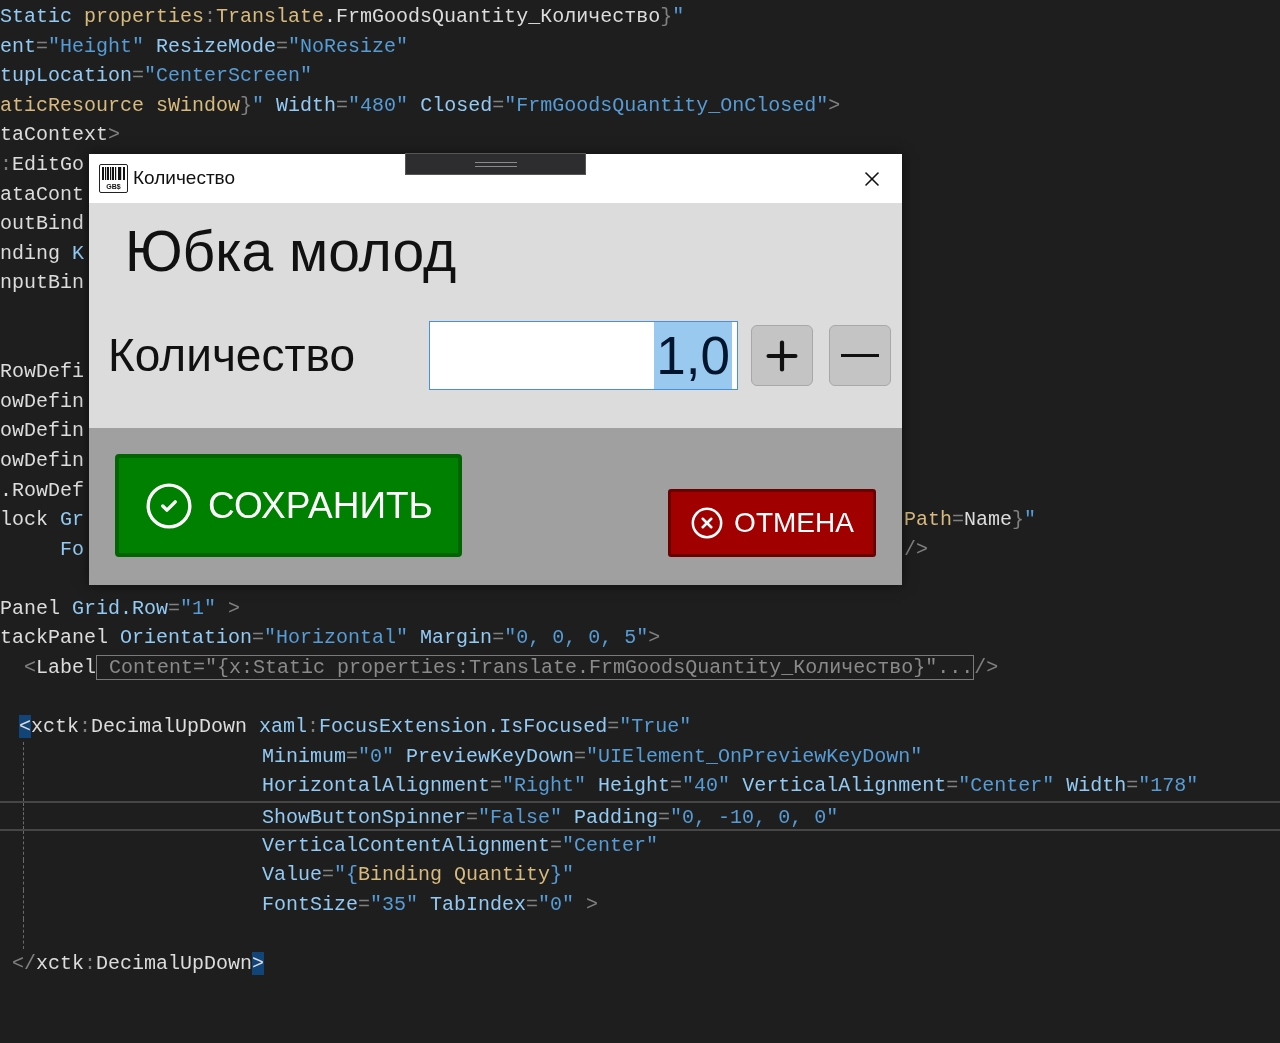  What do you see at coordinates (418, 875) in the screenshot?
I see `code-line: Value="{Binding Quantity}"` at bounding box center [418, 875].